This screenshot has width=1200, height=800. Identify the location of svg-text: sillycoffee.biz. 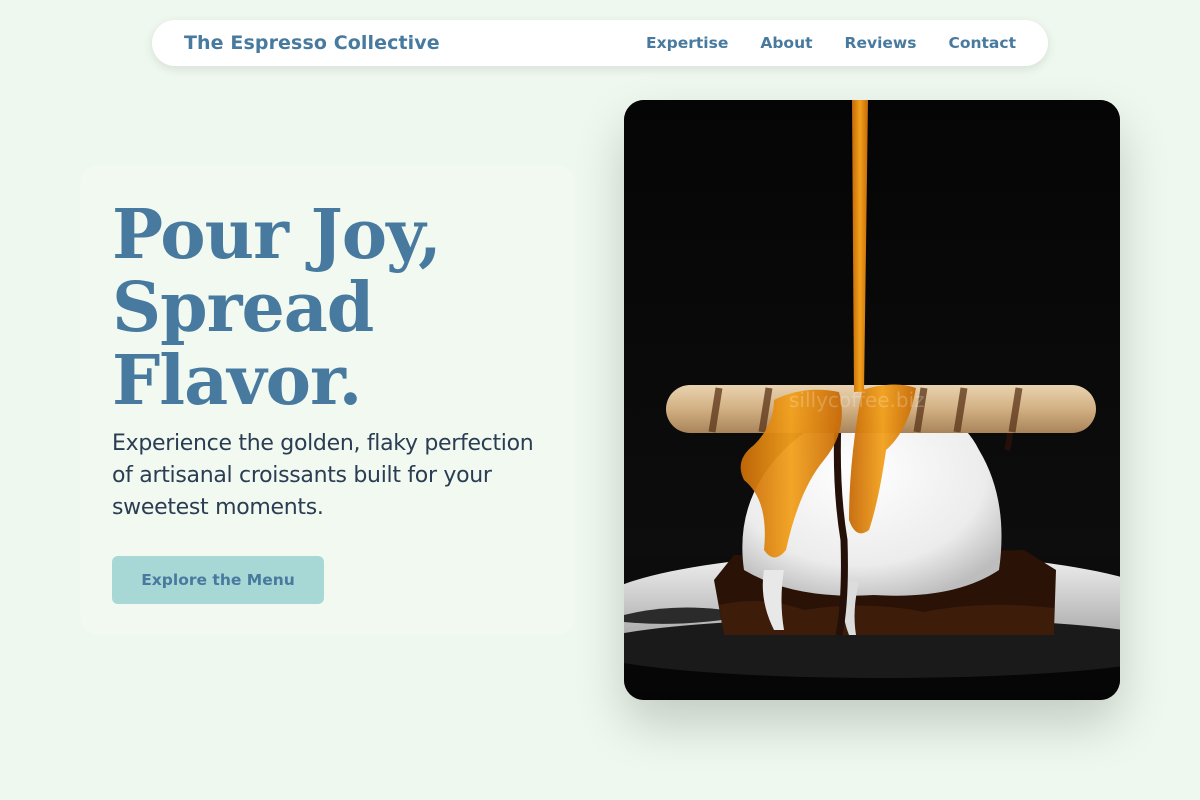
(857, 400).